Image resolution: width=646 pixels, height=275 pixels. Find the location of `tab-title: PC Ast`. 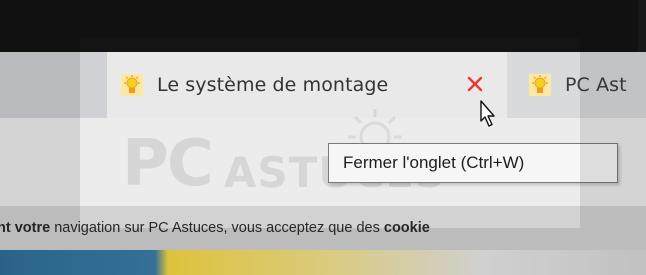

tab-title: PC Ast is located at coordinates (596, 85).